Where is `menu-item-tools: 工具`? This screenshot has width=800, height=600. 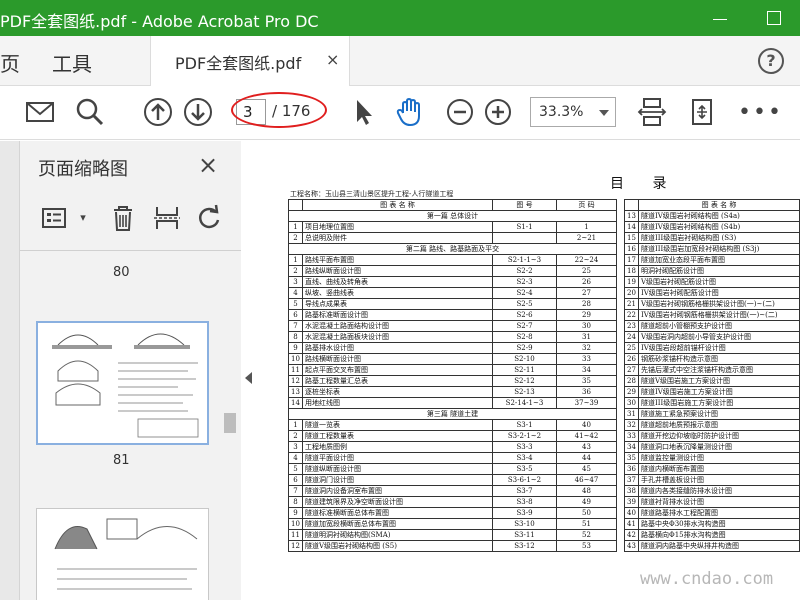
menu-item-tools: 工具 is located at coordinates (72, 62).